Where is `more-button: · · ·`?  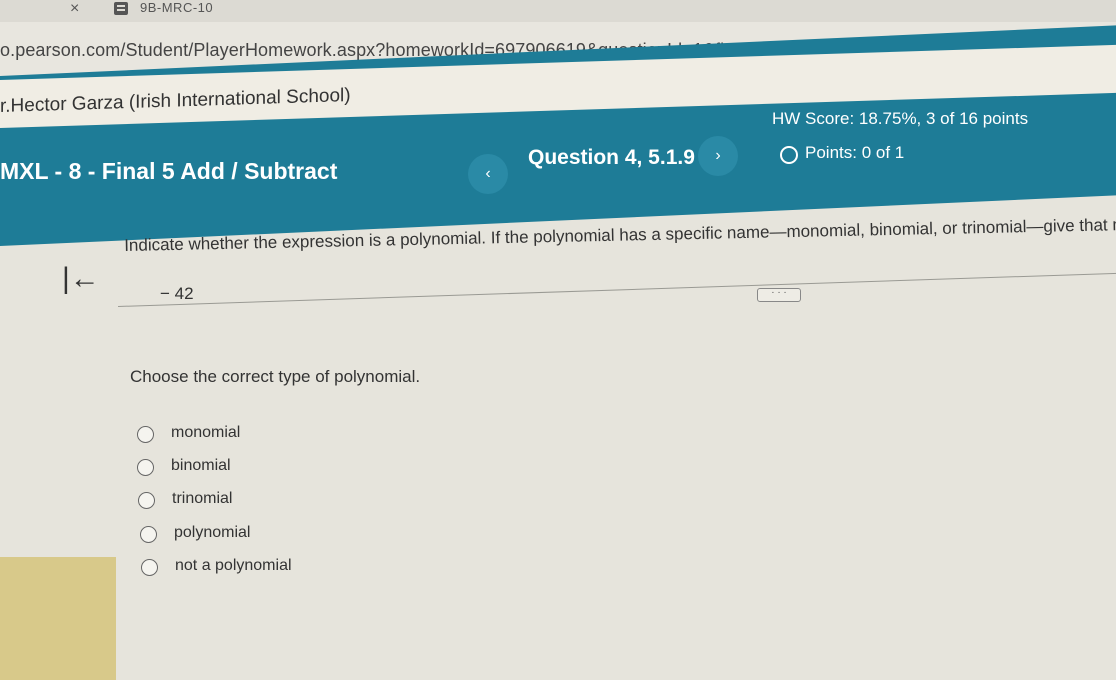 more-button: · · · is located at coordinates (779, 295).